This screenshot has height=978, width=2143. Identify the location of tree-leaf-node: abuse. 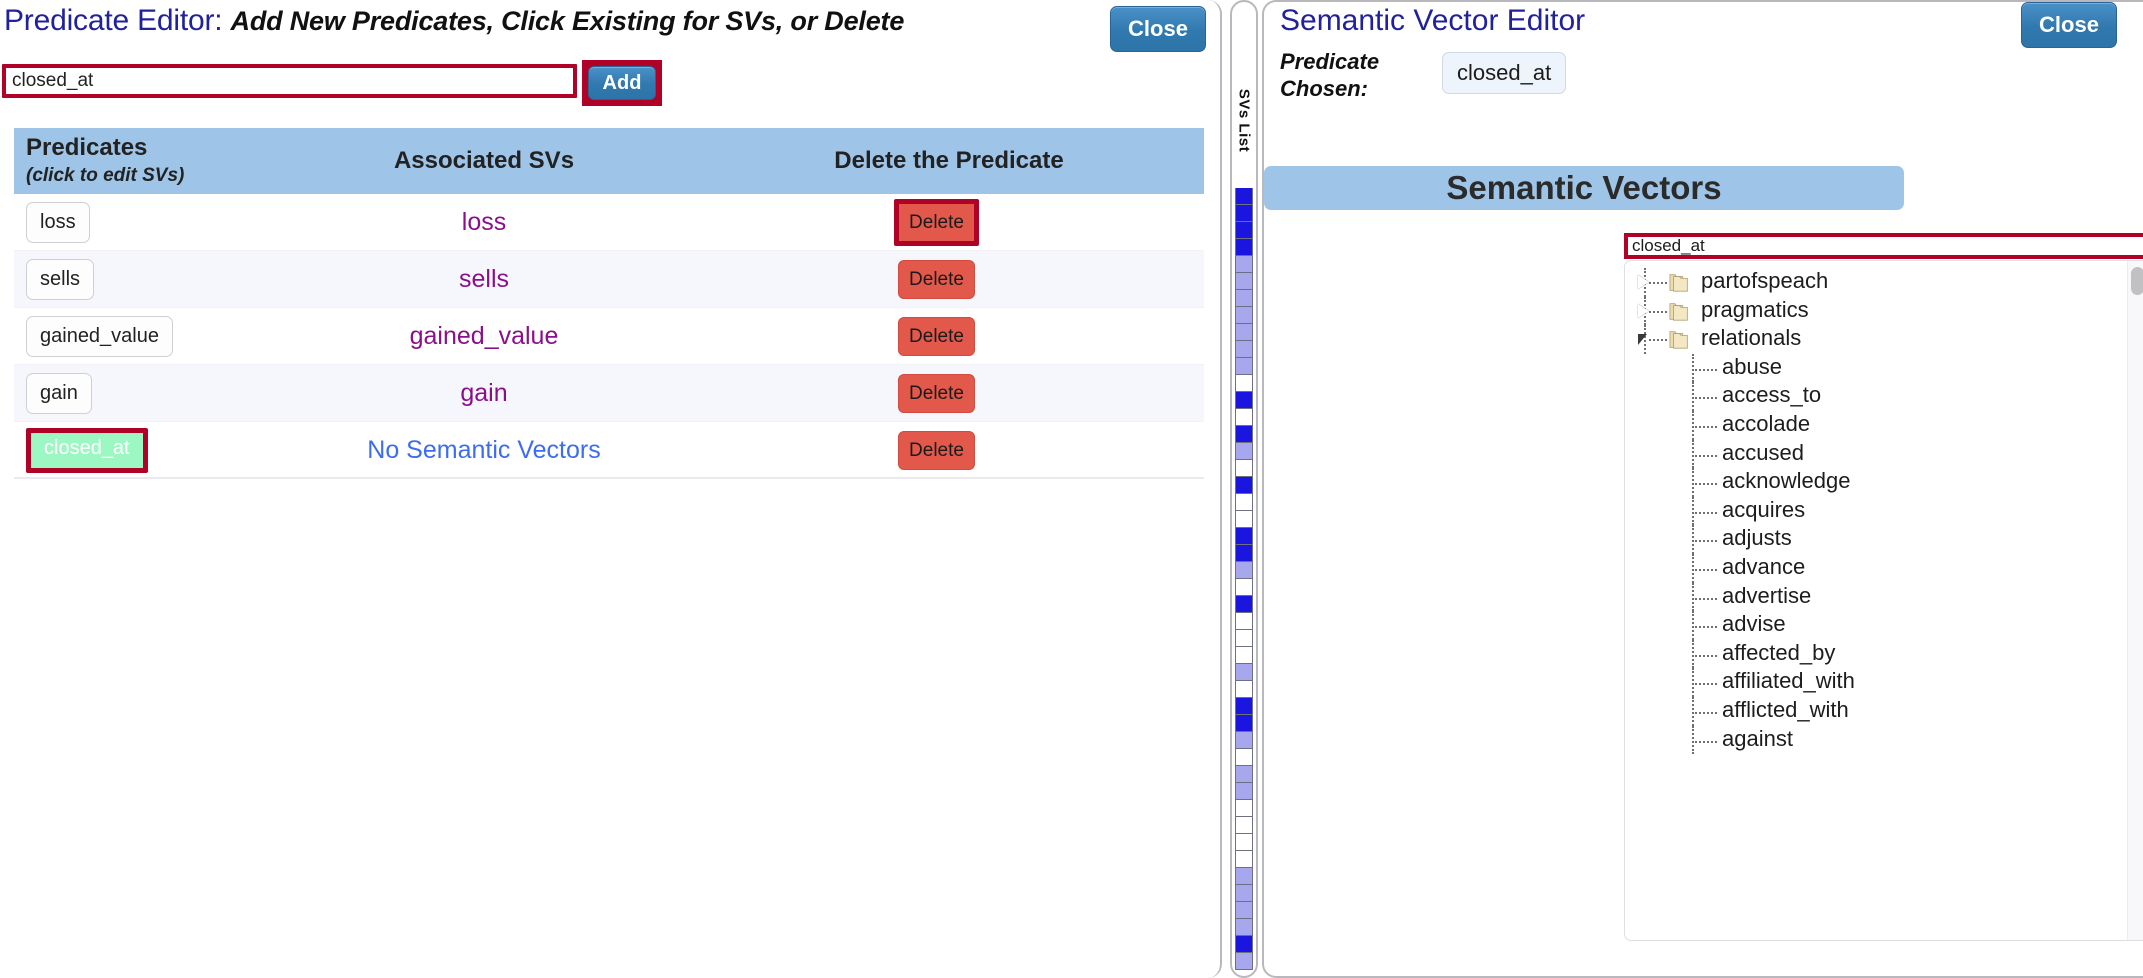
(1876, 368).